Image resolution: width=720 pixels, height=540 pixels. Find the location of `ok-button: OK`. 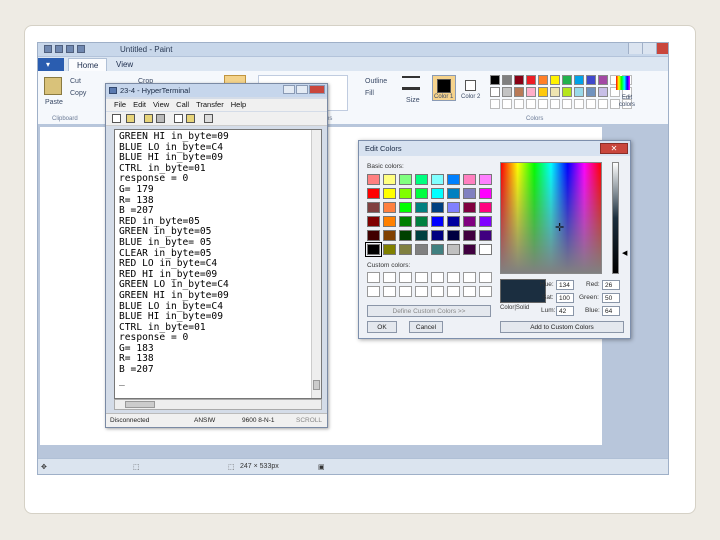

ok-button: OK is located at coordinates (382, 327).